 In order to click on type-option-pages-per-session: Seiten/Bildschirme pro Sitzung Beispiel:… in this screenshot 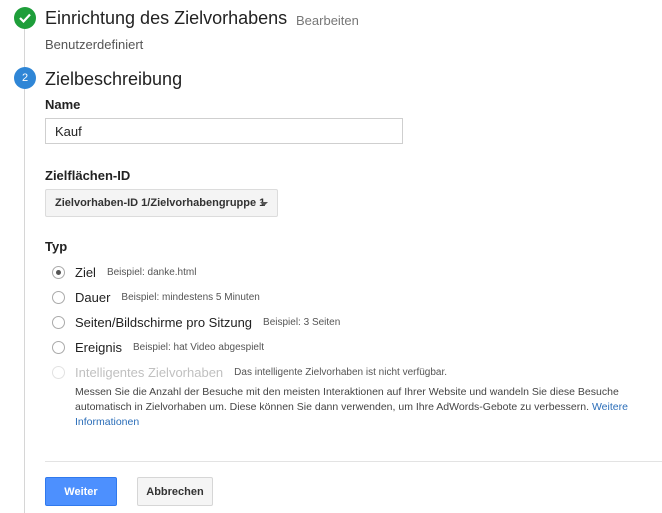, I will do `click(196, 322)`.